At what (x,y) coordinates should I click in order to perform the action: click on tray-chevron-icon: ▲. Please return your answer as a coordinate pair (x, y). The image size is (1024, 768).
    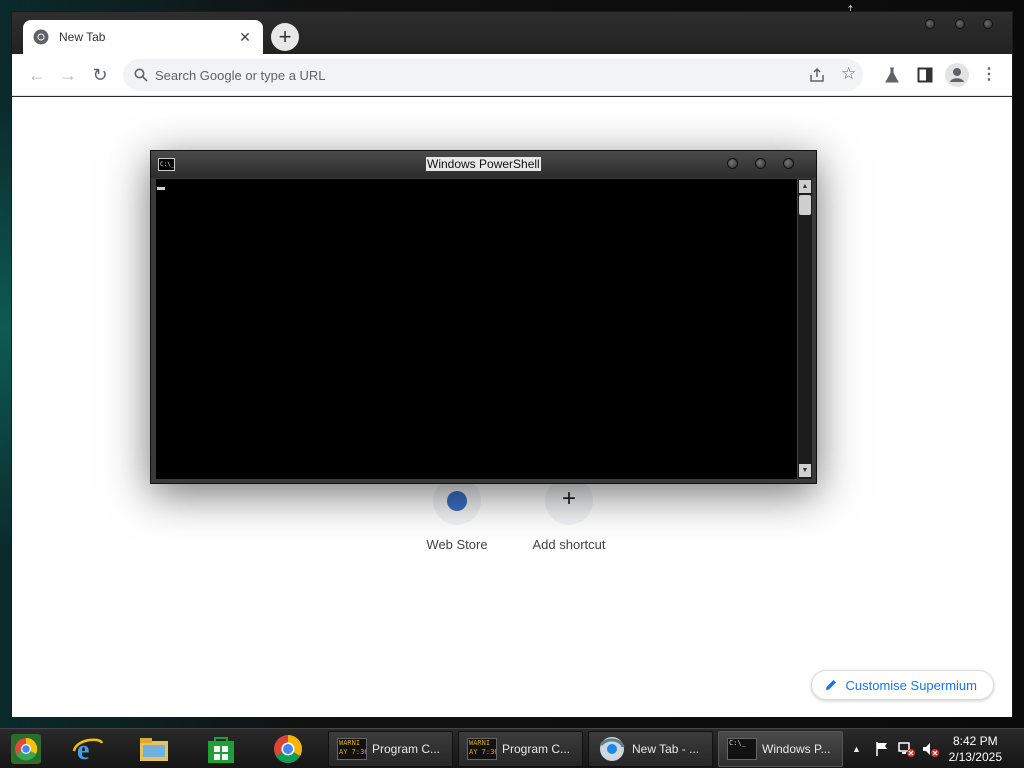
    Looking at the image, I should click on (856, 749).